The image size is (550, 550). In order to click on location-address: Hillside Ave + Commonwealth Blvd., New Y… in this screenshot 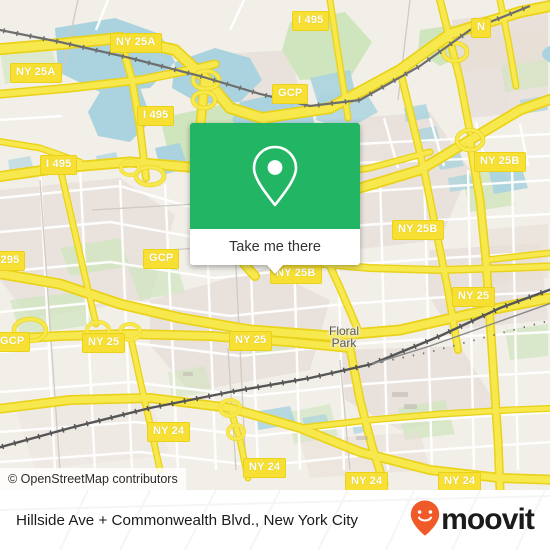, I will do `click(187, 520)`.